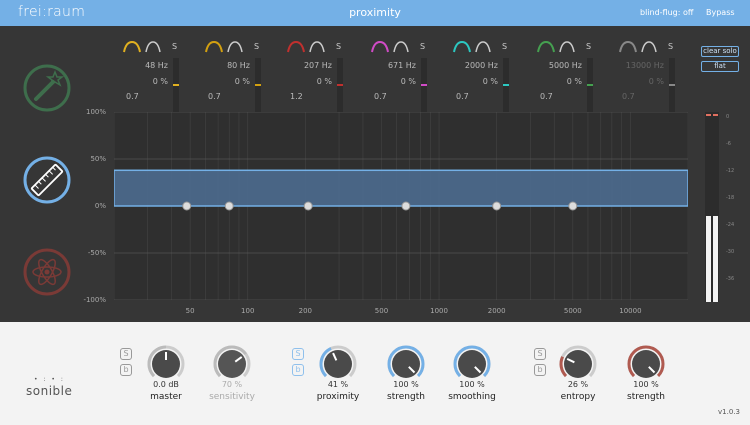 Image resolution: width=750 pixels, height=425 pixels. I want to click on output-meter, so click(712, 207).